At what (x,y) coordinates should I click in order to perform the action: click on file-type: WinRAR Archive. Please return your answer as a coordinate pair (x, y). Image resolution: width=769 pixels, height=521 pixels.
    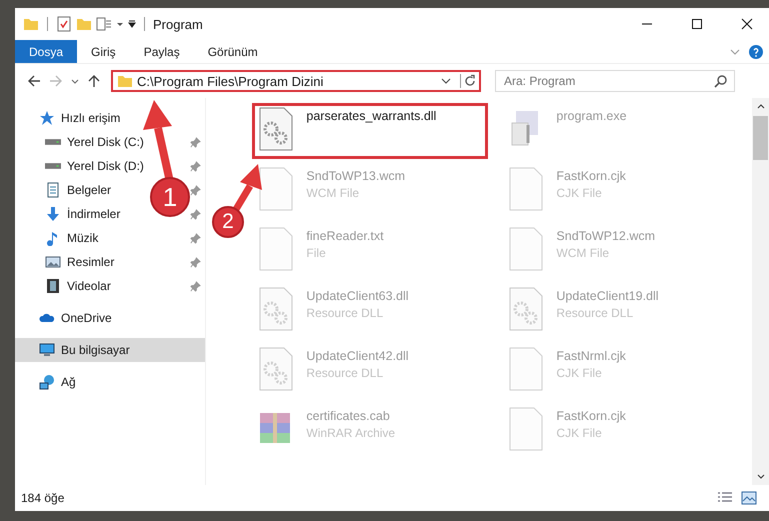
    Looking at the image, I should click on (351, 433).